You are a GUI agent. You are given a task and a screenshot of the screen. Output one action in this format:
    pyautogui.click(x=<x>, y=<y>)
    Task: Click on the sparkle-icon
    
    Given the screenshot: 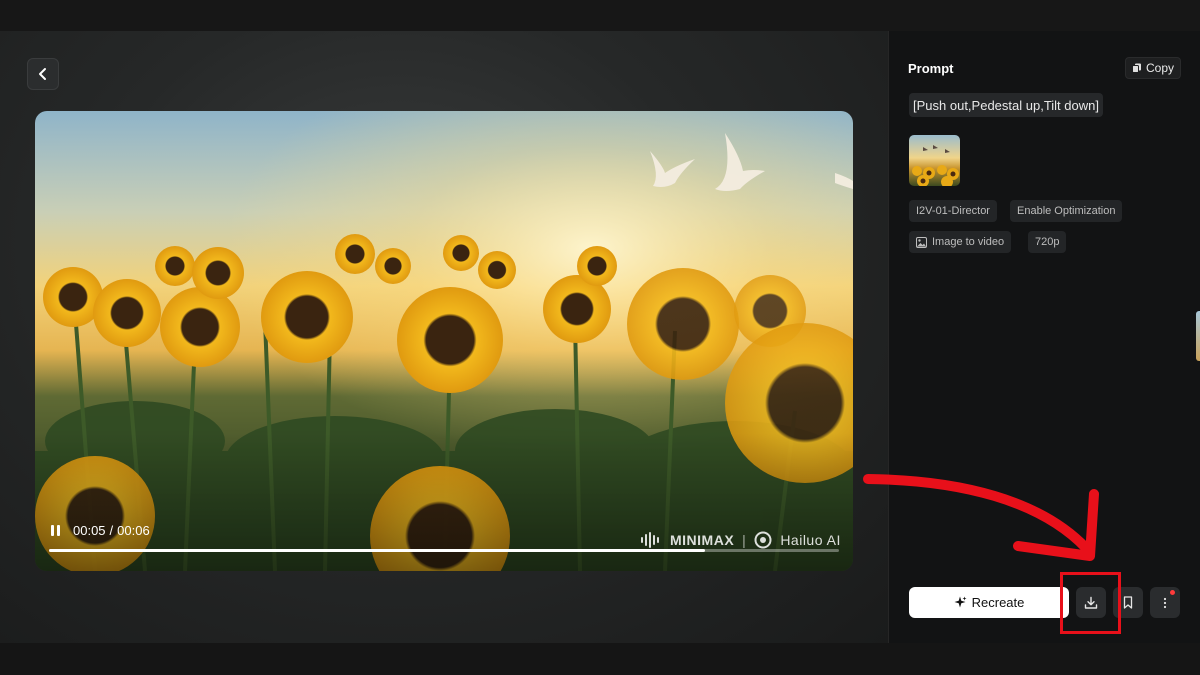 What is the action you would take?
    pyautogui.click(x=960, y=602)
    